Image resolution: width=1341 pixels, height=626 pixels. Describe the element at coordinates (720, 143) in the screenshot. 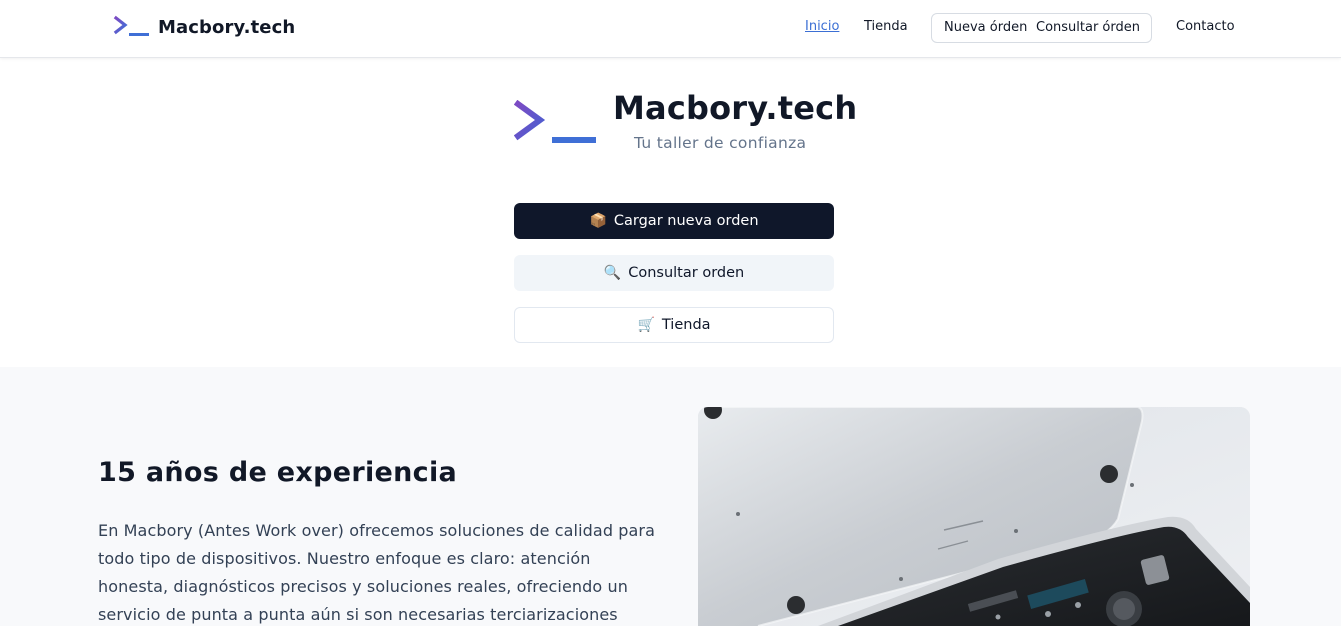

I see `hero-subtitle: Tu taller de confianza` at that location.